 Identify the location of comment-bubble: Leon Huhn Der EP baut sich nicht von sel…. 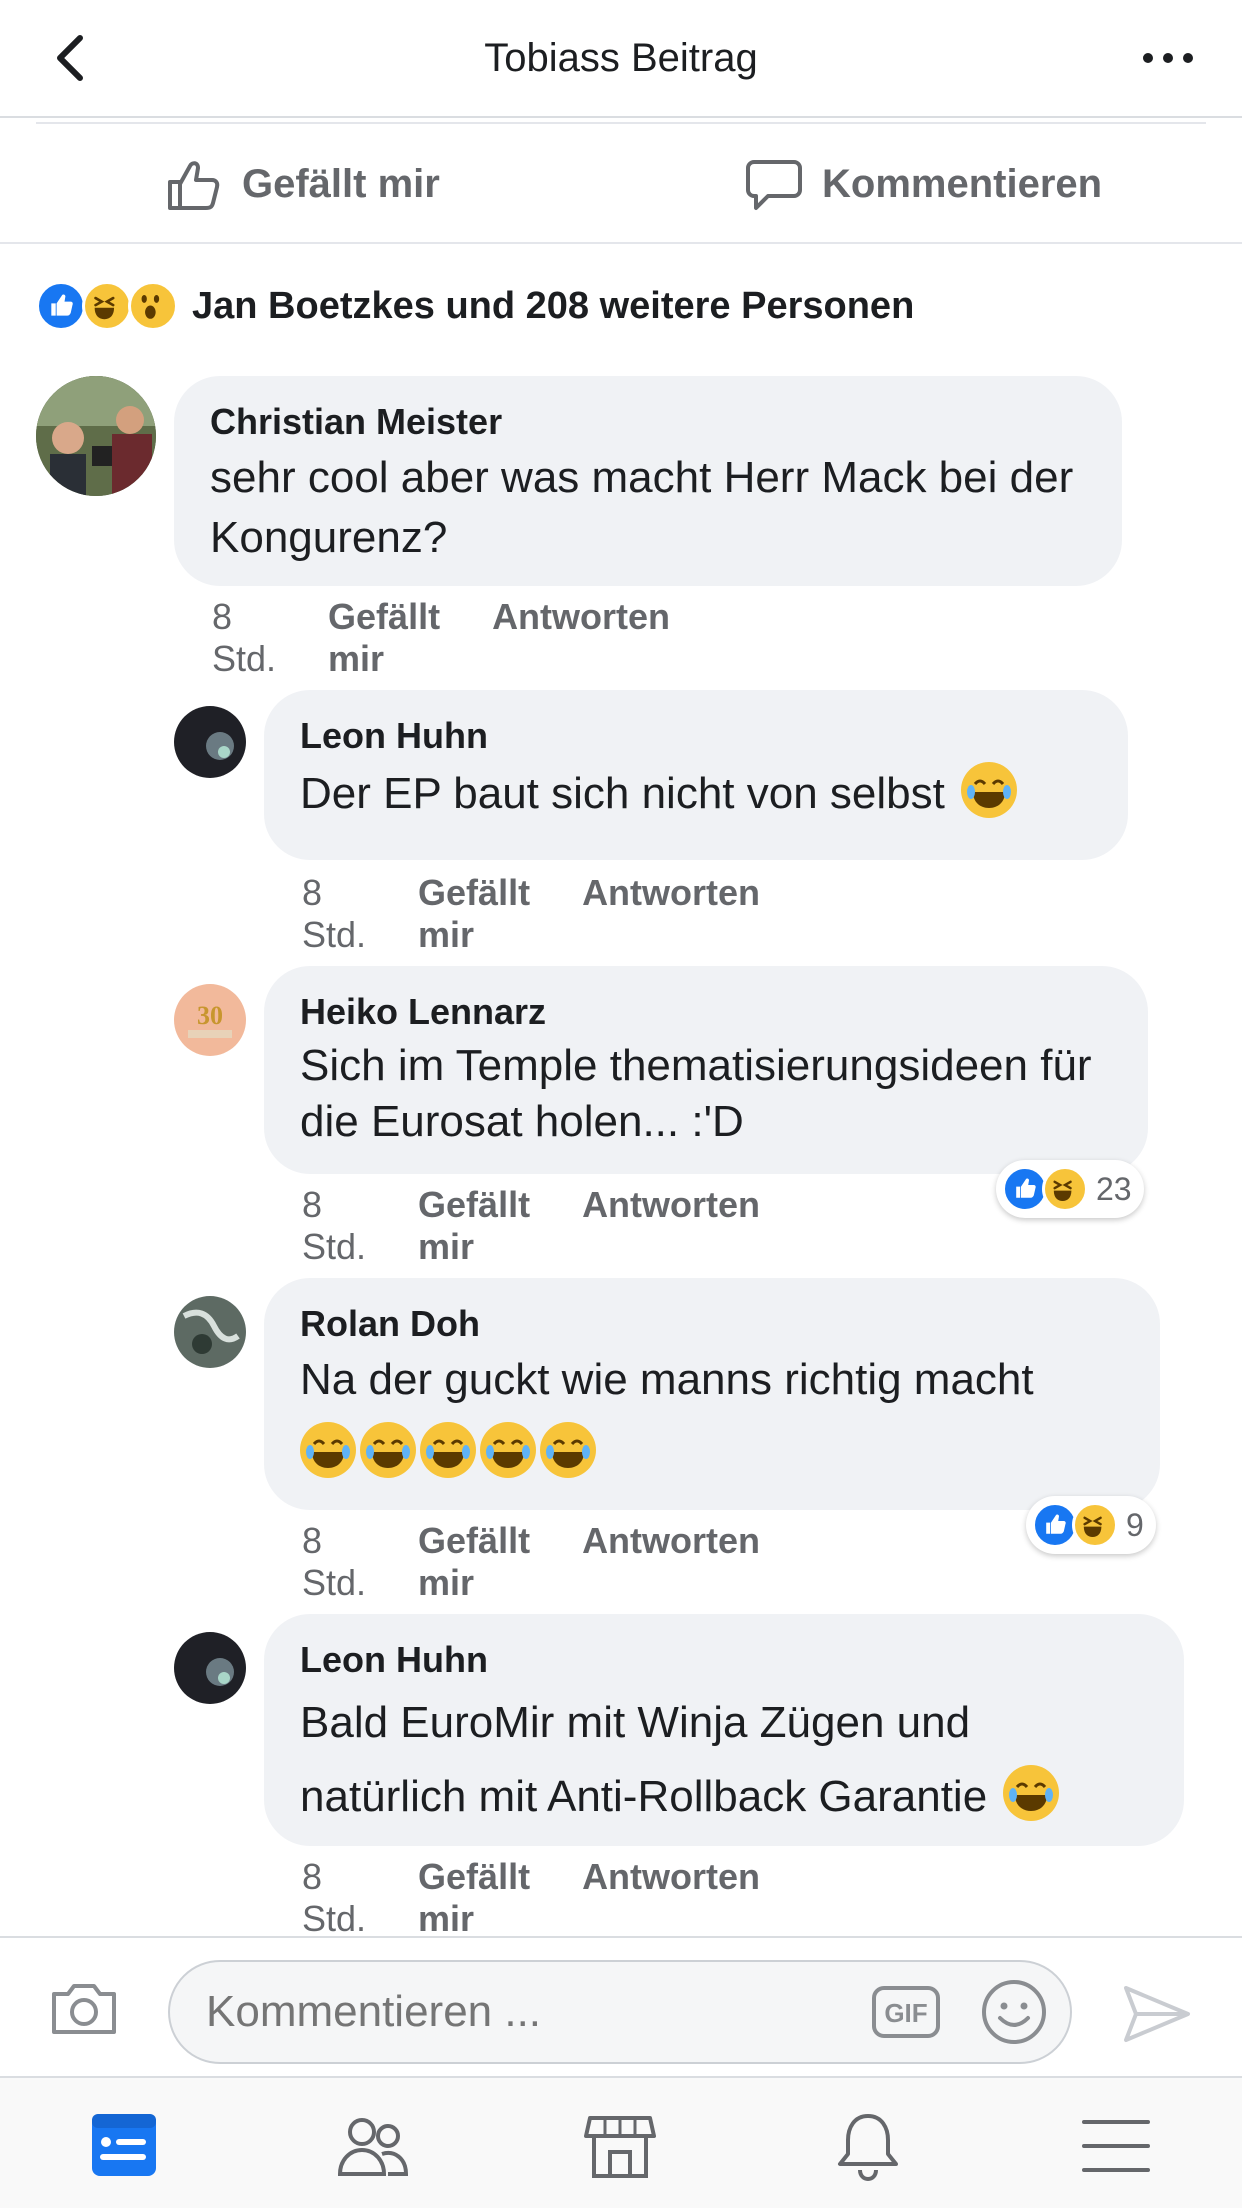
(696, 775).